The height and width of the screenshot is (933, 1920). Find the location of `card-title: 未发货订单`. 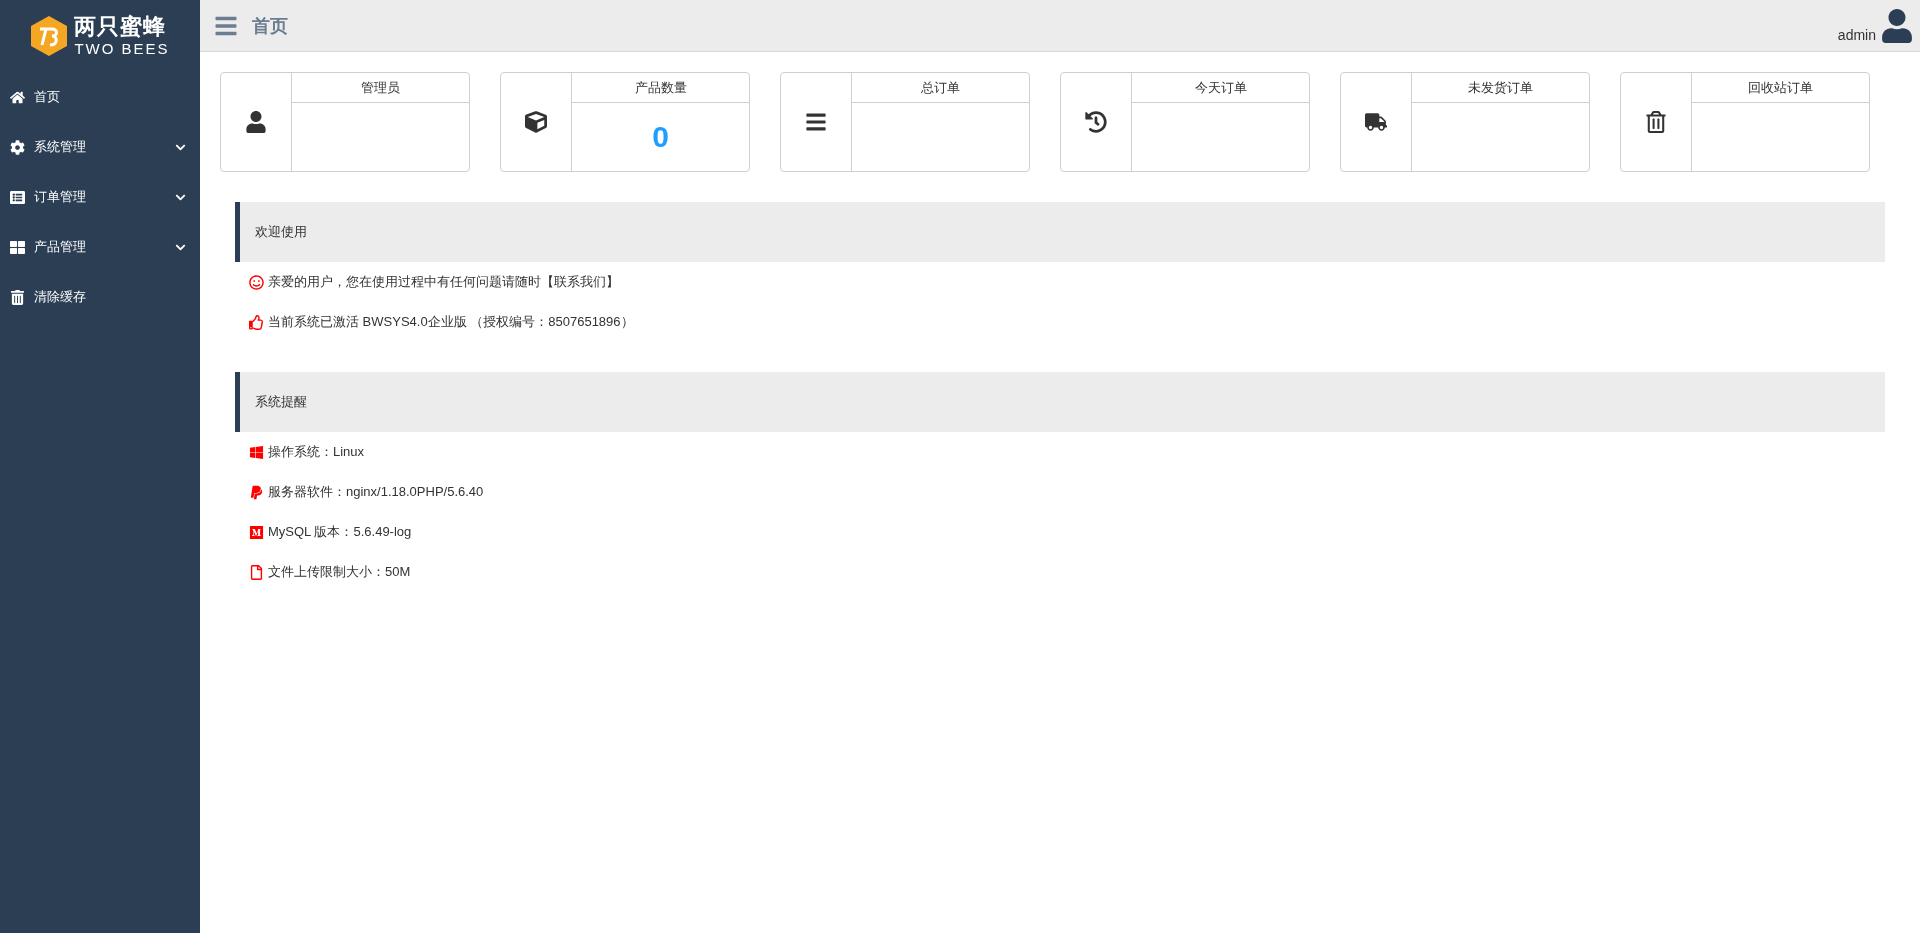

card-title: 未发货订单 is located at coordinates (1500, 87).